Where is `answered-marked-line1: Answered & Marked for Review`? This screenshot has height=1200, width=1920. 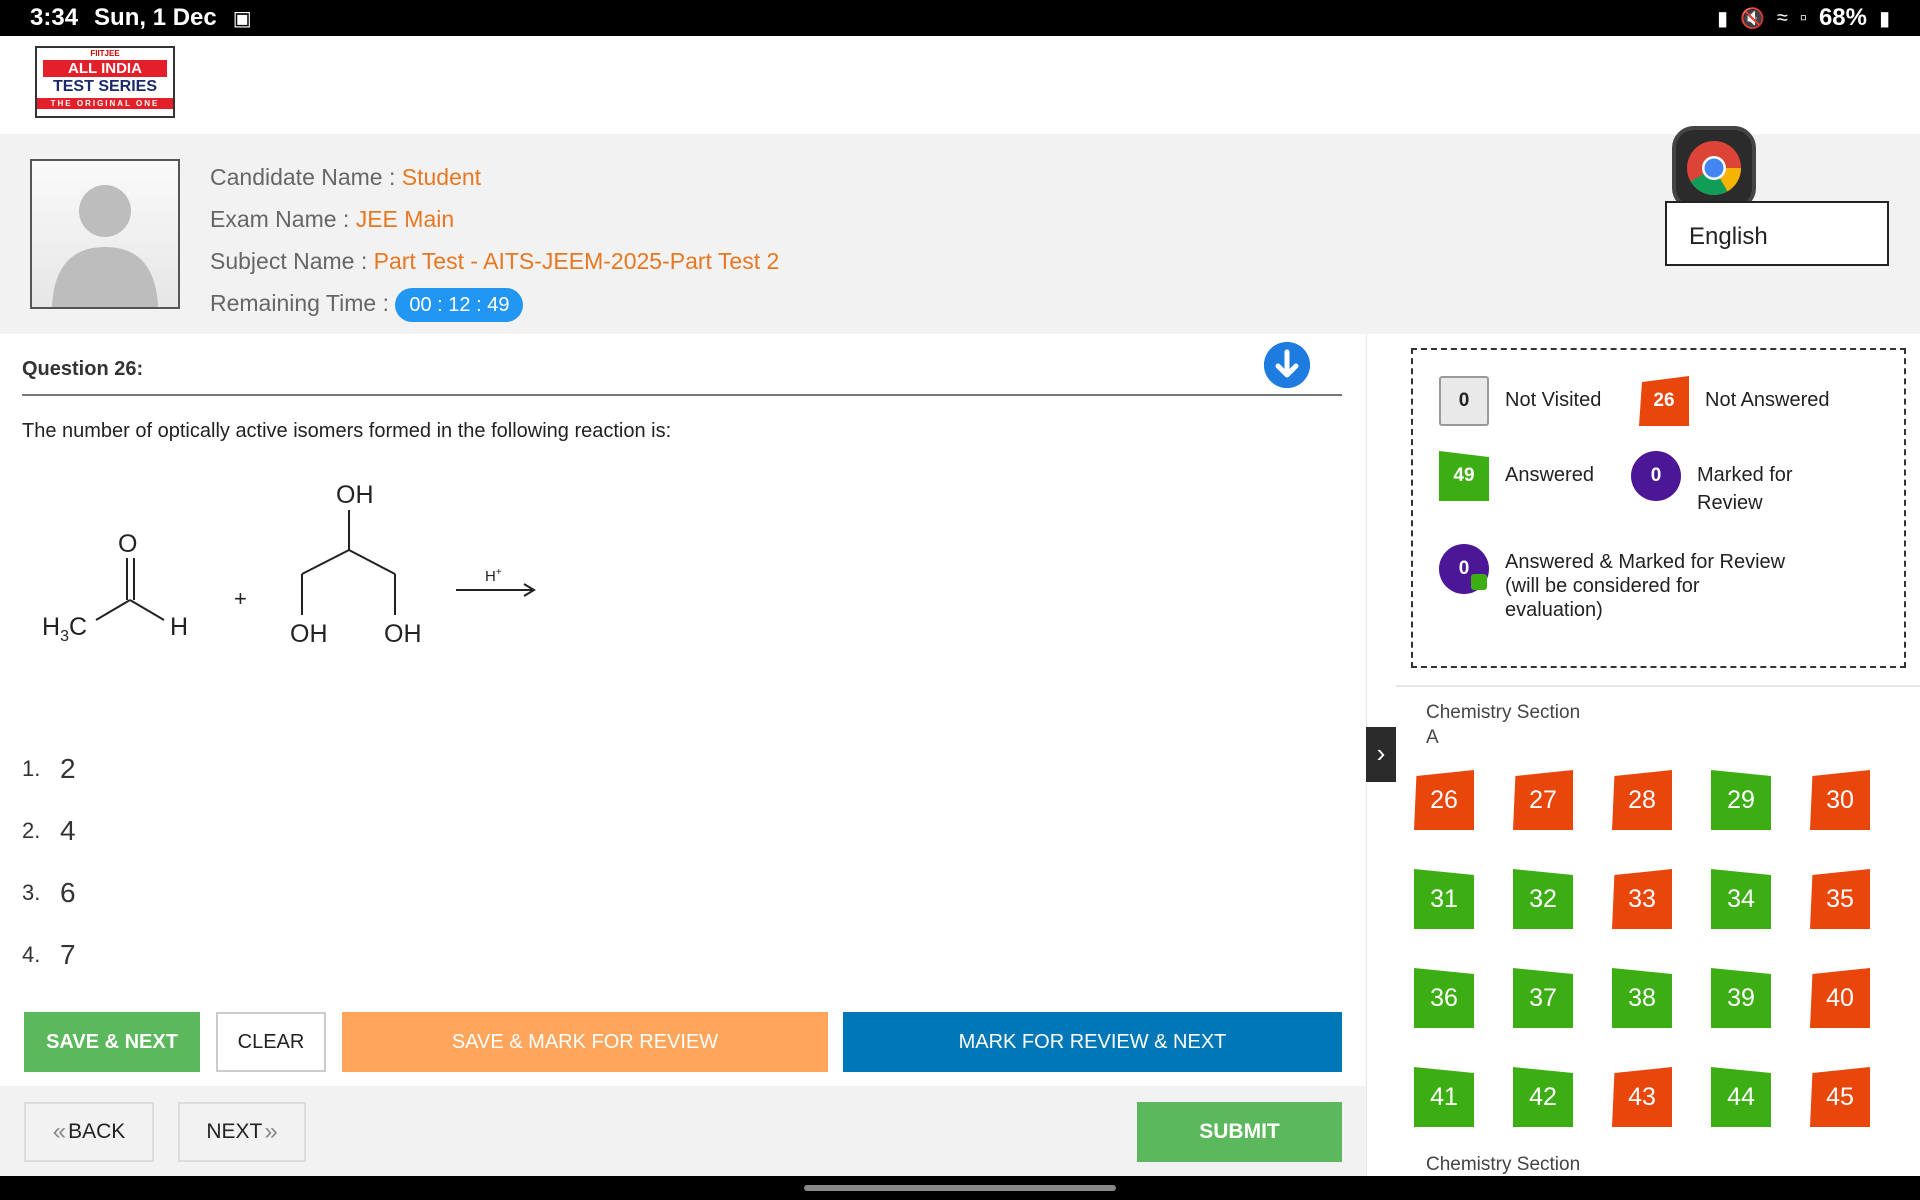
answered-marked-line1: Answered & Marked for Review is located at coordinates (1645, 562).